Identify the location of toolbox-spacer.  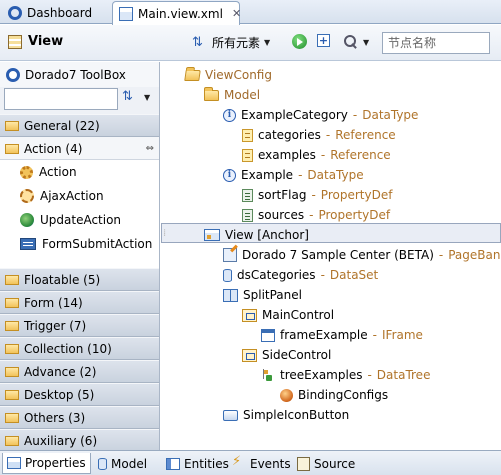
(79, 262).